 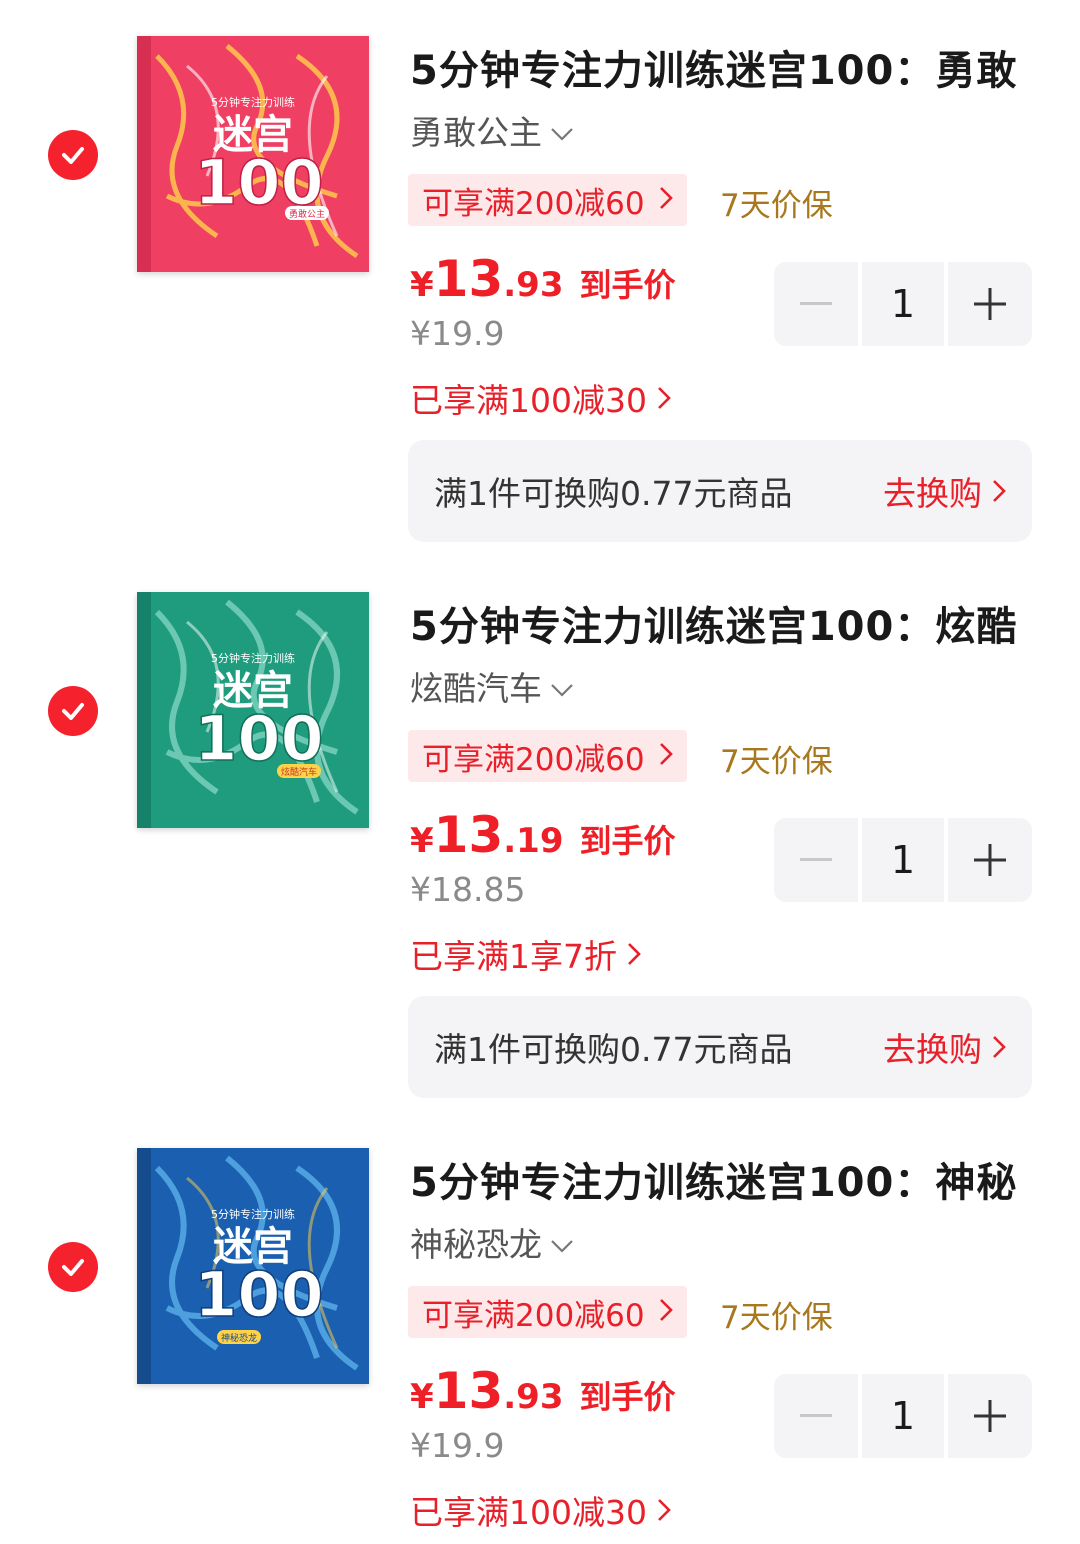 I want to click on applied-discount: 已享满1享7折, so click(x=525, y=954).